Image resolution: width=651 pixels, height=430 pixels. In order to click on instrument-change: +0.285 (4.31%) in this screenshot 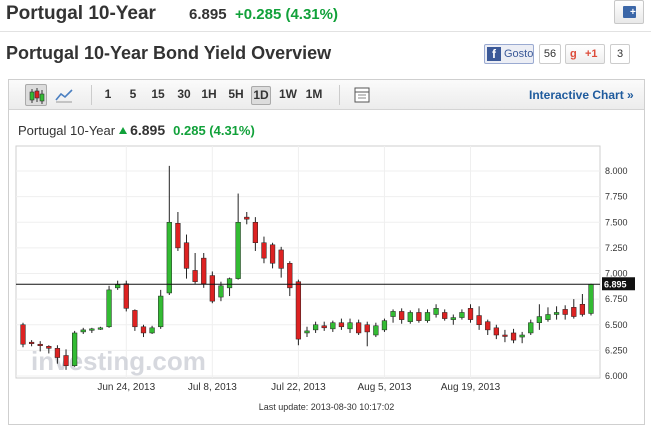, I will do `click(286, 14)`.